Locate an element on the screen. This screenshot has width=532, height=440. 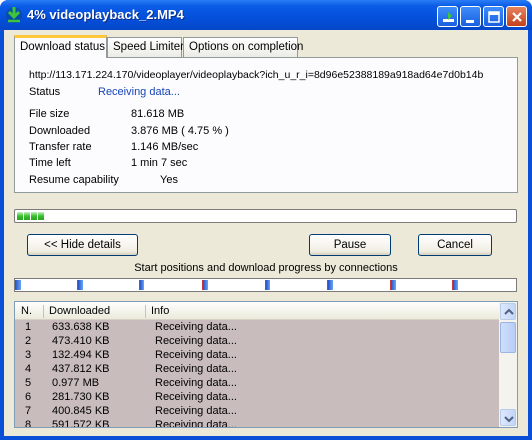
close-icon is located at coordinates (517, 17).